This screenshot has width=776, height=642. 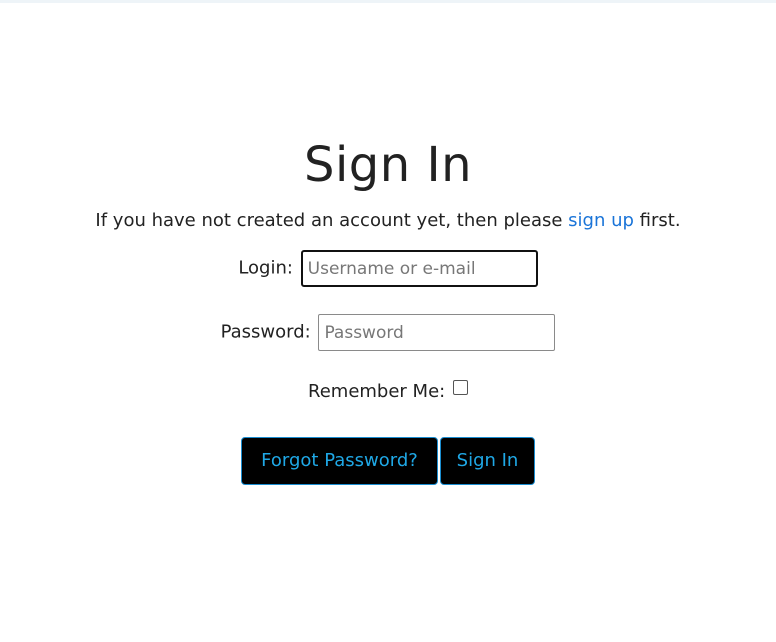 What do you see at coordinates (265, 332) in the screenshot?
I see `password-label: Password:` at bounding box center [265, 332].